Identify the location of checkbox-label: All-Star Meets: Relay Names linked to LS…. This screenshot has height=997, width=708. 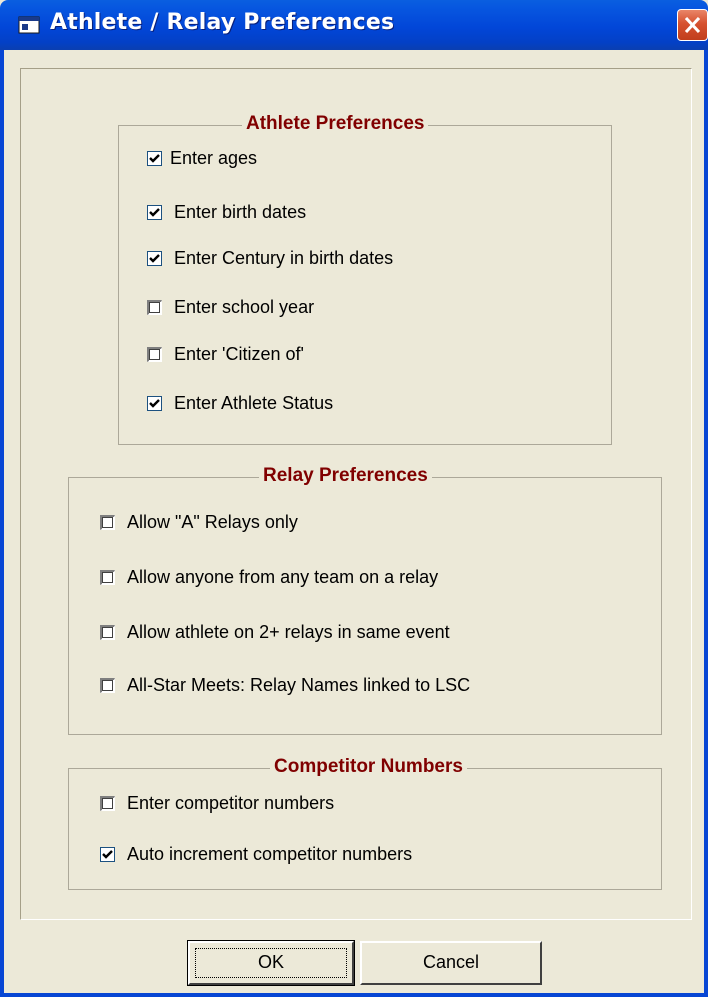
(299, 684).